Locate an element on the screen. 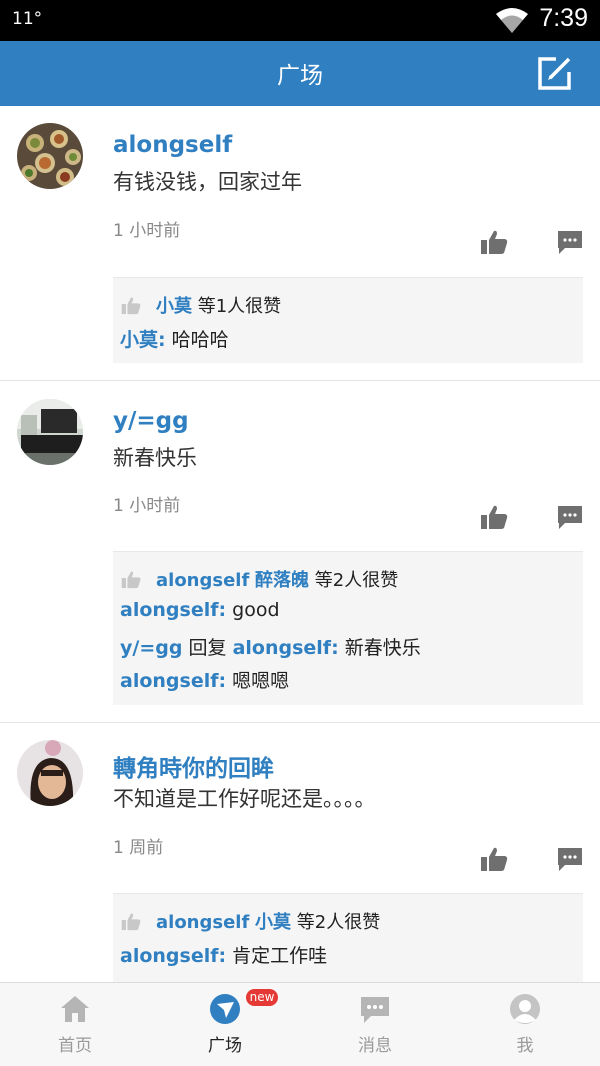 The height and width of the screenshot is (1066, 600). nav-label: 我 is located at coordinates (525, 1046).